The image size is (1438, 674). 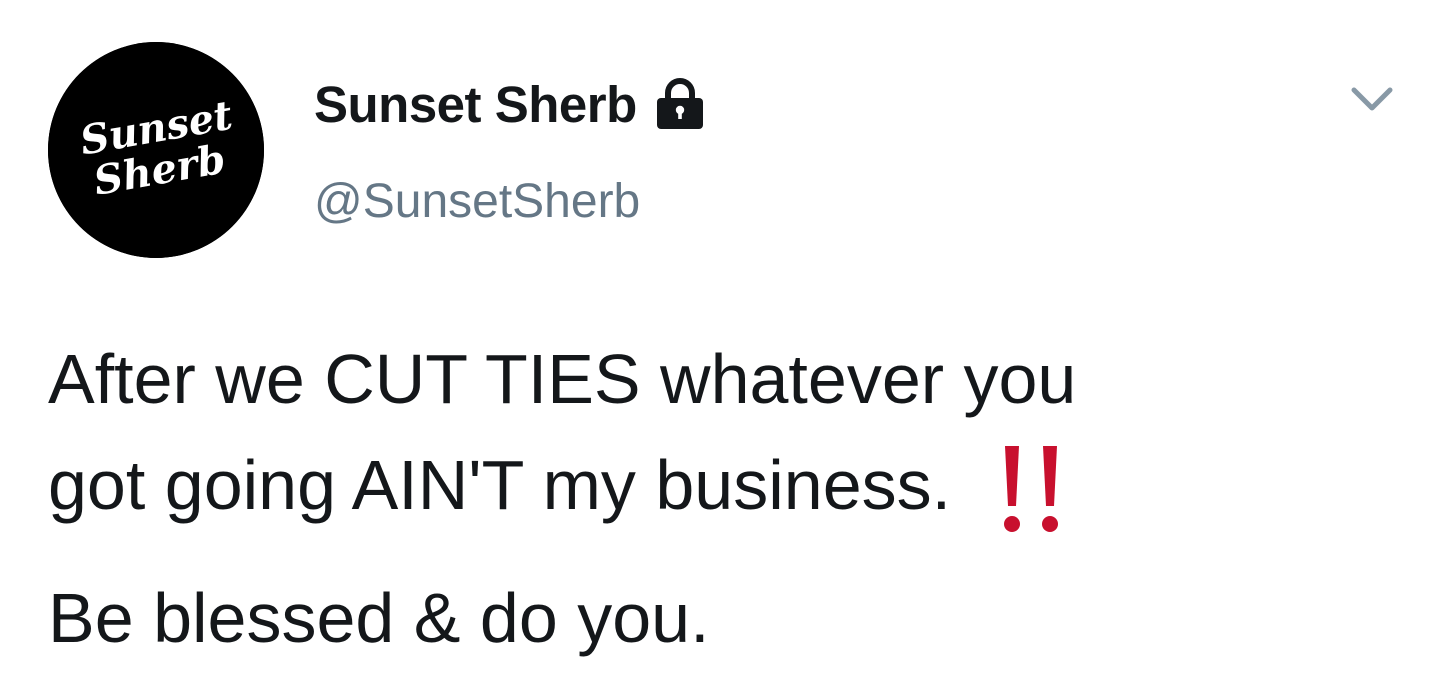 I want to click on name-row: Sunset Sherb, so click(x=509, y=104).